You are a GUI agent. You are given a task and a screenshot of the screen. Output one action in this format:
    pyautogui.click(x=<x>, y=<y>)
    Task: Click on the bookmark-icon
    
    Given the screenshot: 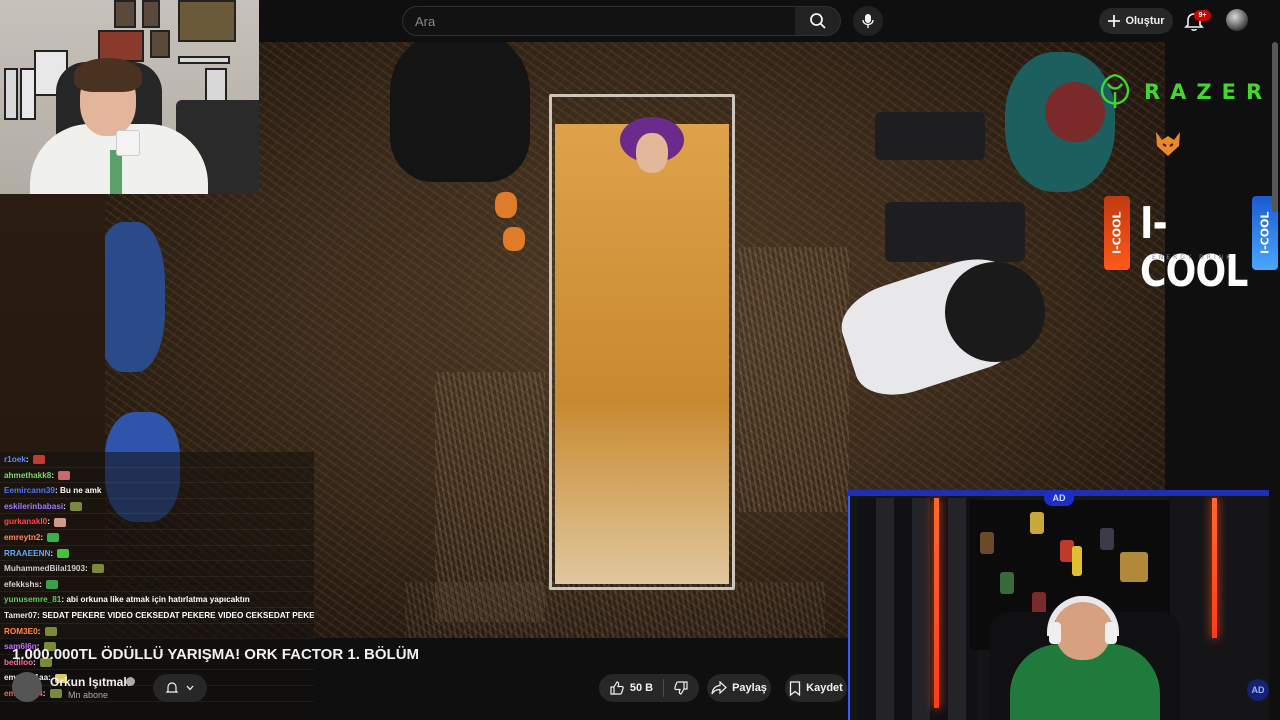 What is the action you would take?
    pyautogui.click(x=795, y=688)
    